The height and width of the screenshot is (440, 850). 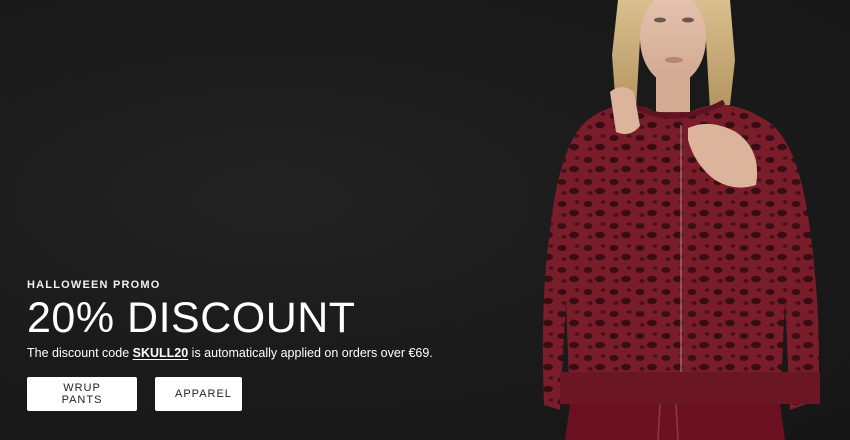 What do you see at coordinates (160, 353) in the screenshot?
I see `discount-code: SKULL20` at bounding box center [160, 353].